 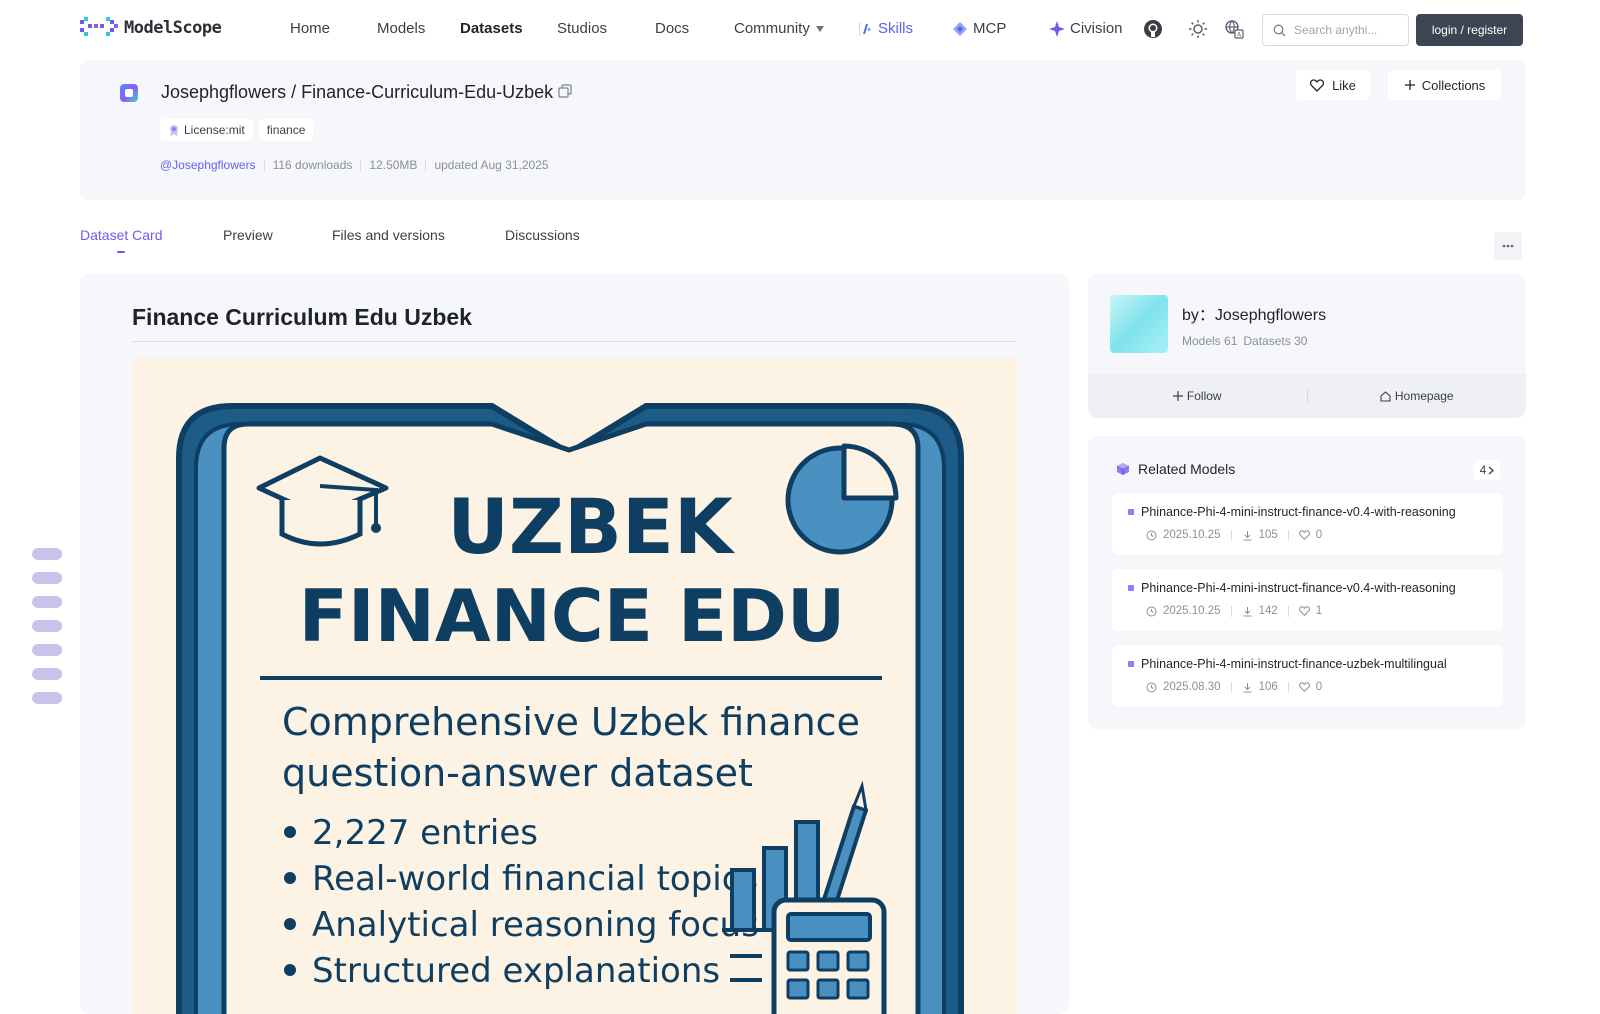 I want to click on nav-skills-label: Skills, so click(x=896, y=28).